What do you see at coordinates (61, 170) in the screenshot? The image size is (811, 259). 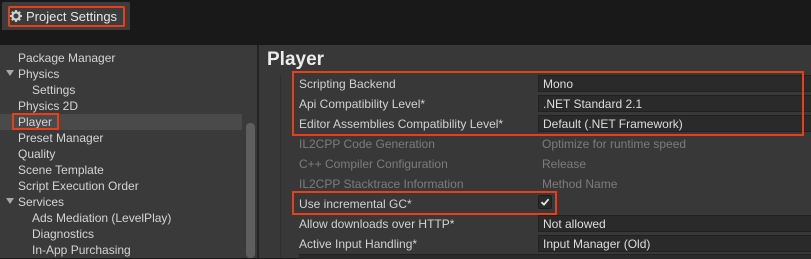 I see `sidebar-item-label: Scene Template` at bounding box center [61, 170].